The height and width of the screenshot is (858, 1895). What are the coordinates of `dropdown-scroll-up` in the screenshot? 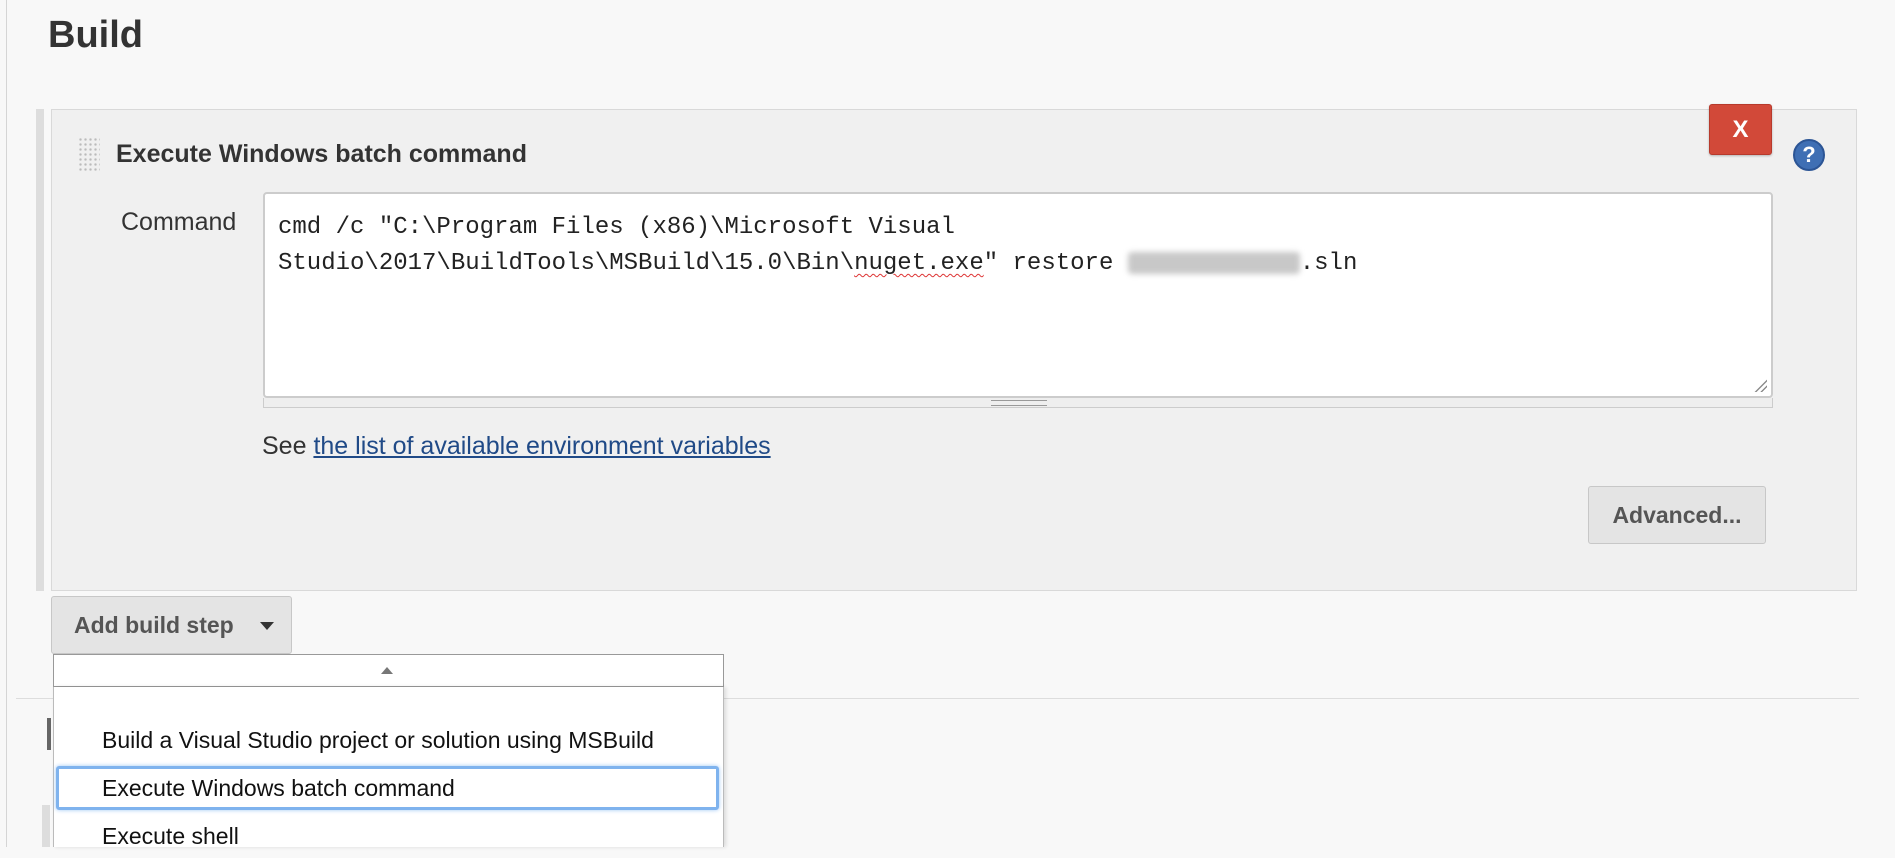 It's located at (388, 670).